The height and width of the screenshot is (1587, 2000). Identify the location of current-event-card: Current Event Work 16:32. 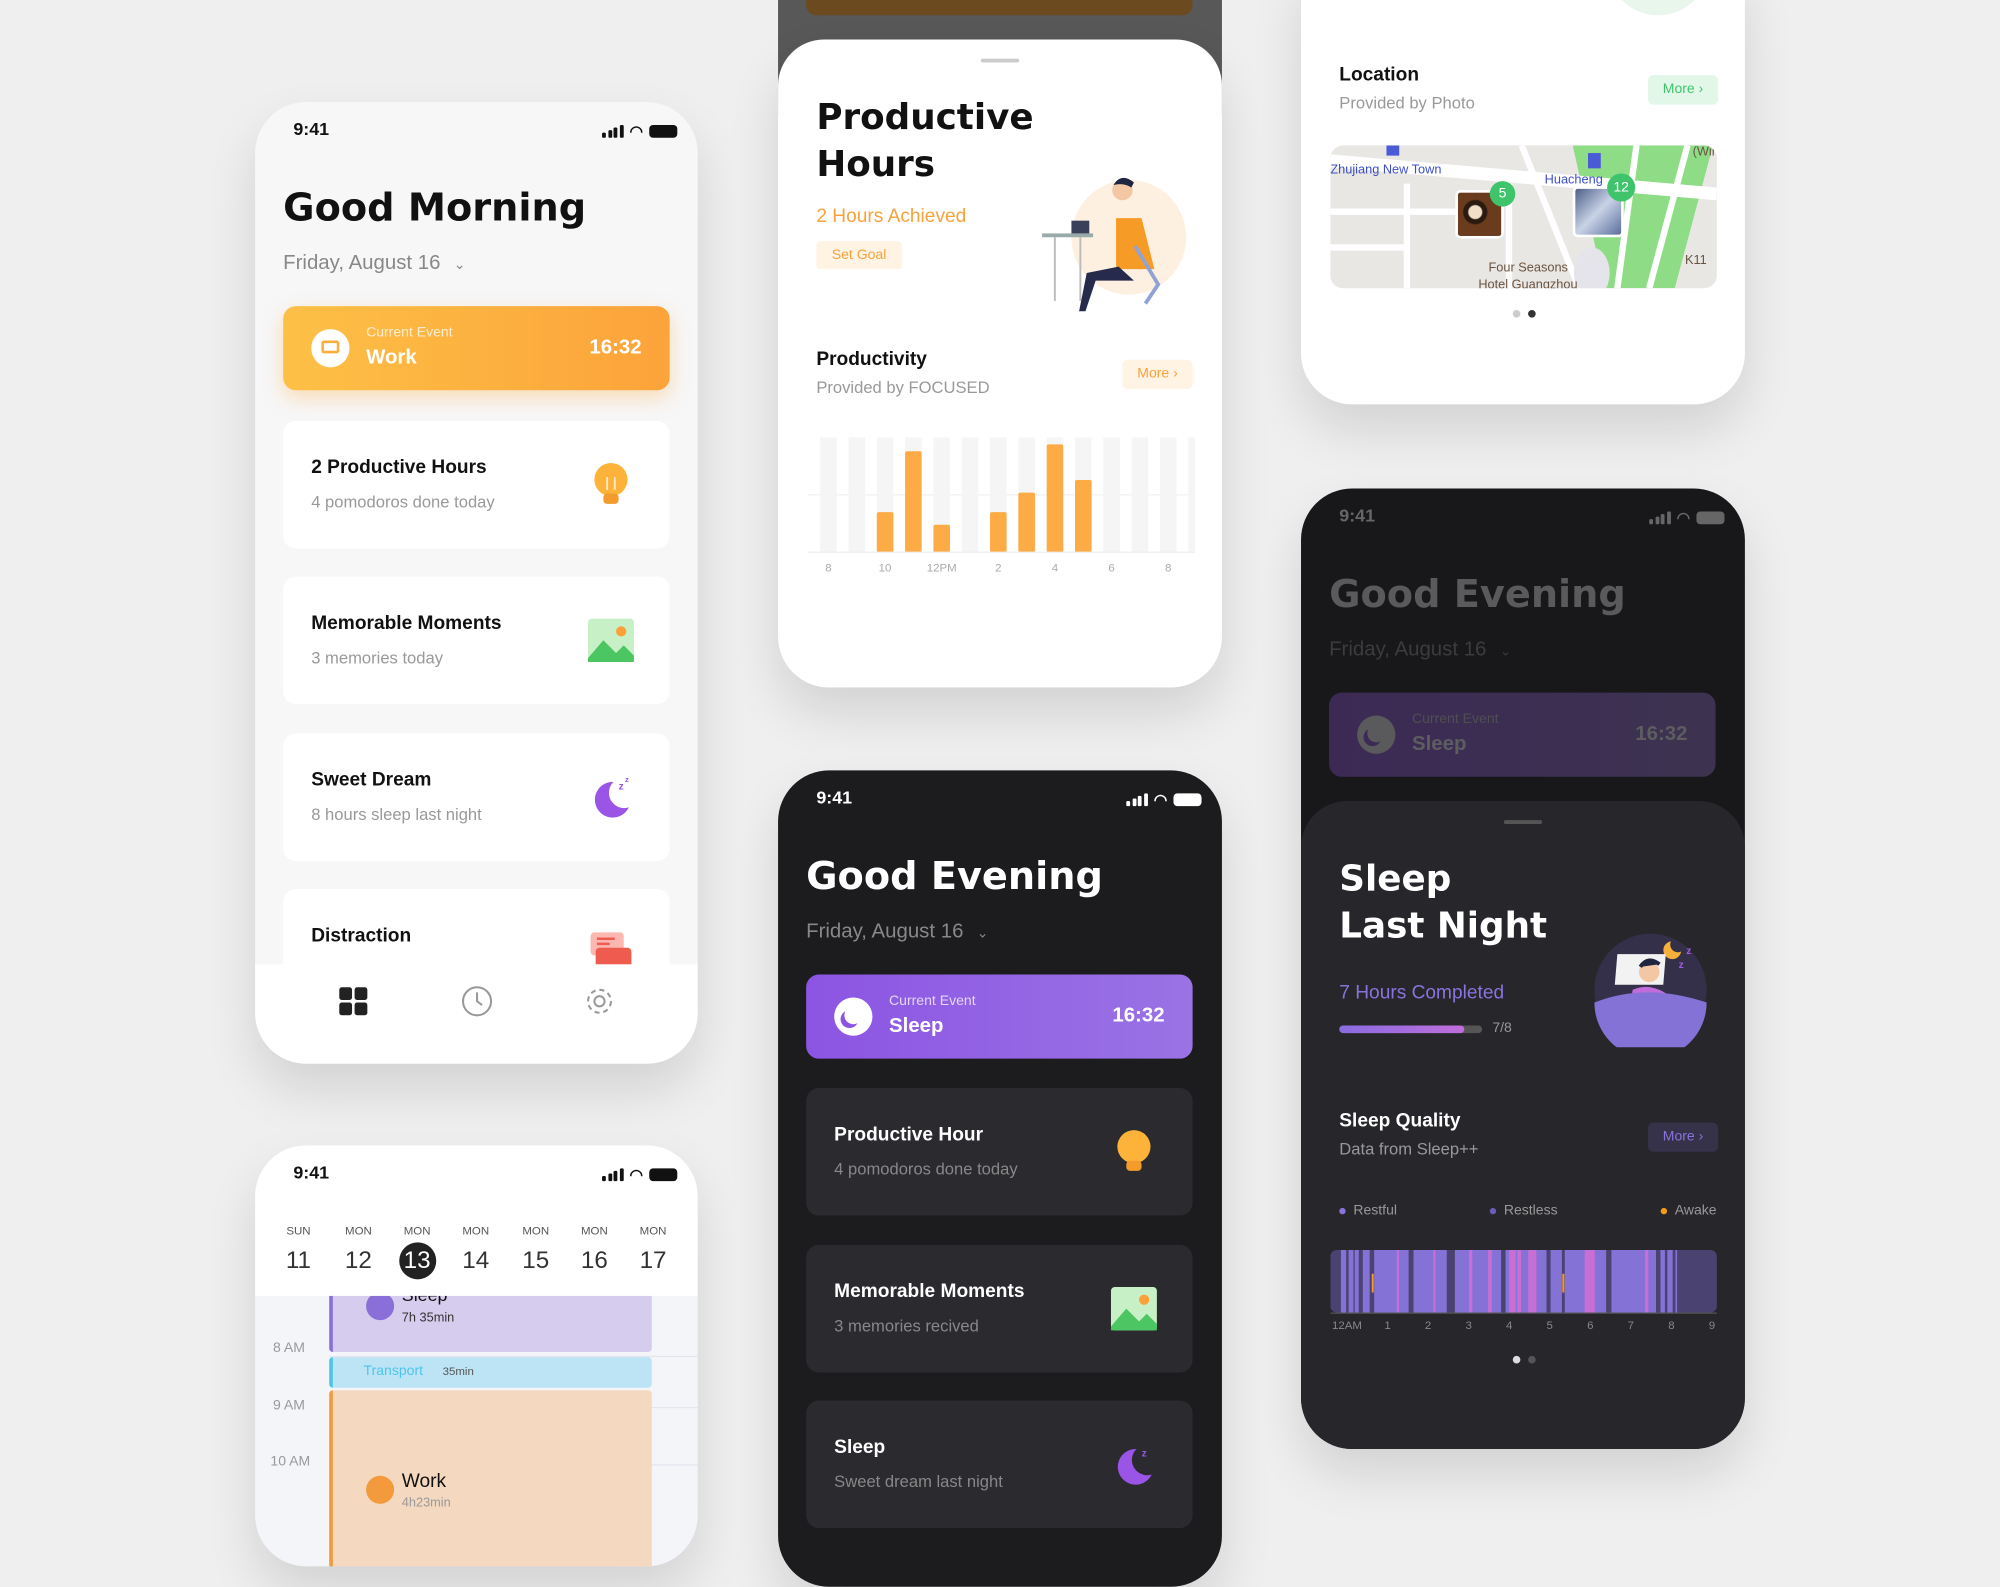
(476, 348).